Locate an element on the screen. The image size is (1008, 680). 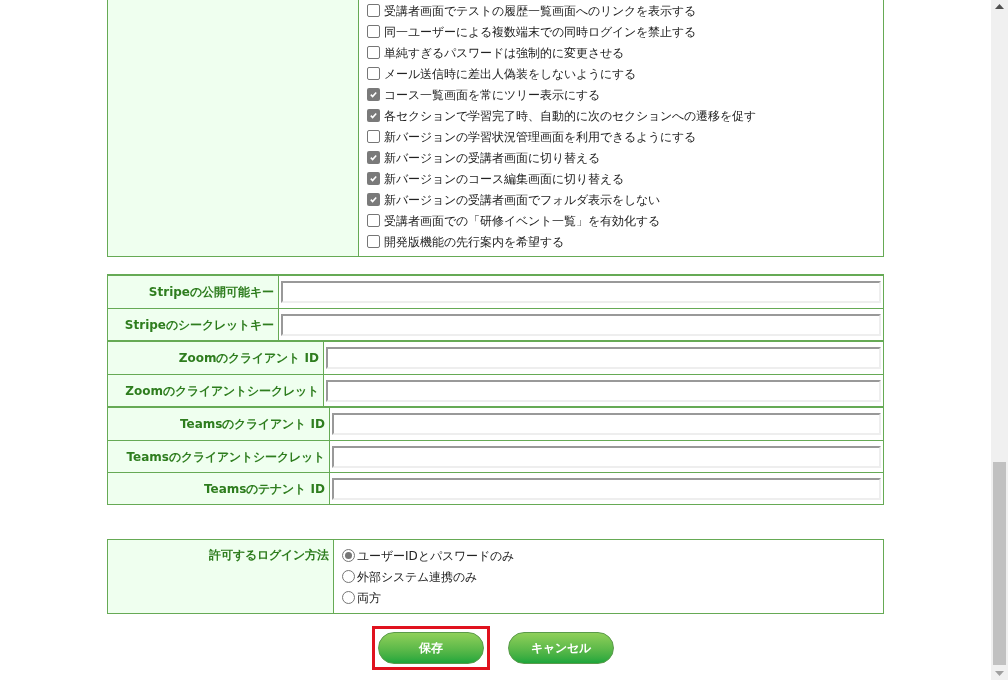
option-label: 新バージョンの学習状況管理画面を利用できるようにする is located at coordinates (540, 137).